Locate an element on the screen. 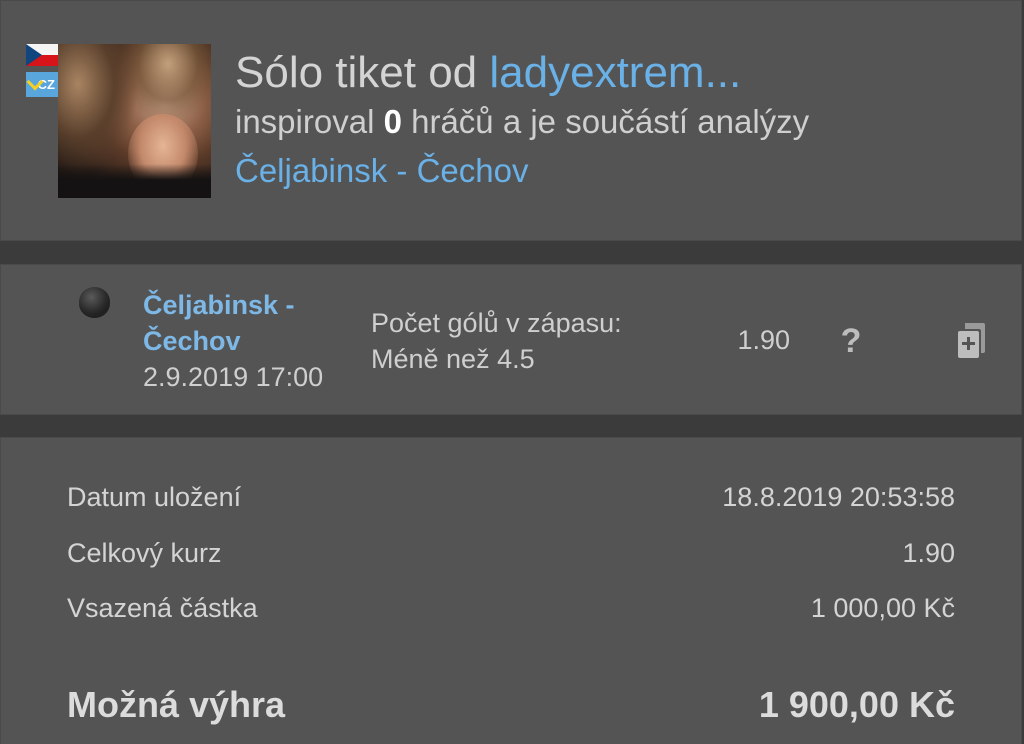 The height and width of the screenshot is (744, 1024). possible-win-value: 1 900,00 Kč is located at coordinates (856, 704).